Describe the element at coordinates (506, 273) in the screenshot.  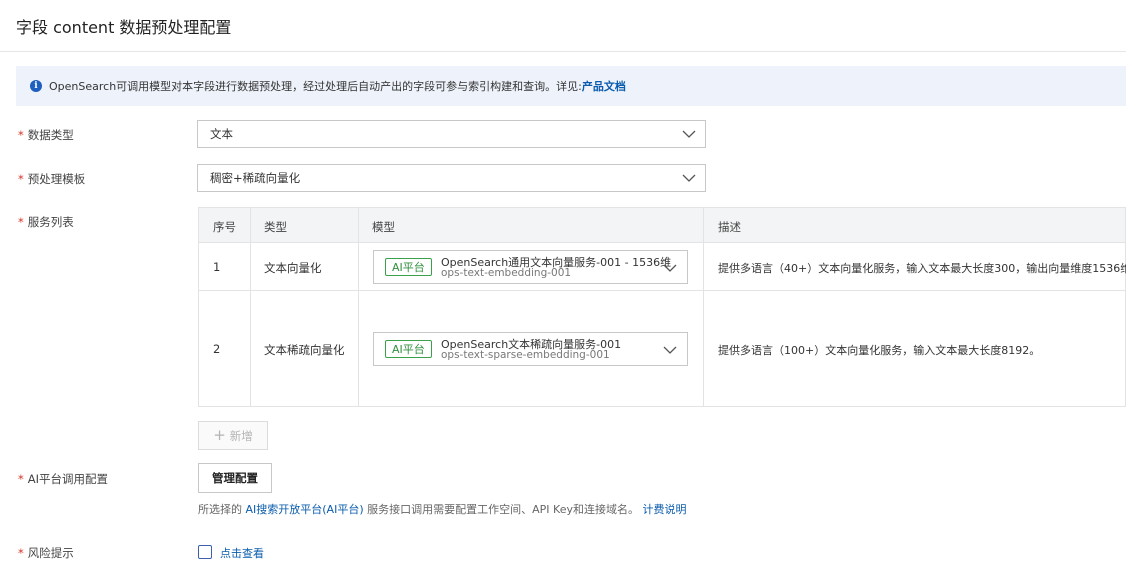
I see `model-id: ops-text-embedding-001` at that location.